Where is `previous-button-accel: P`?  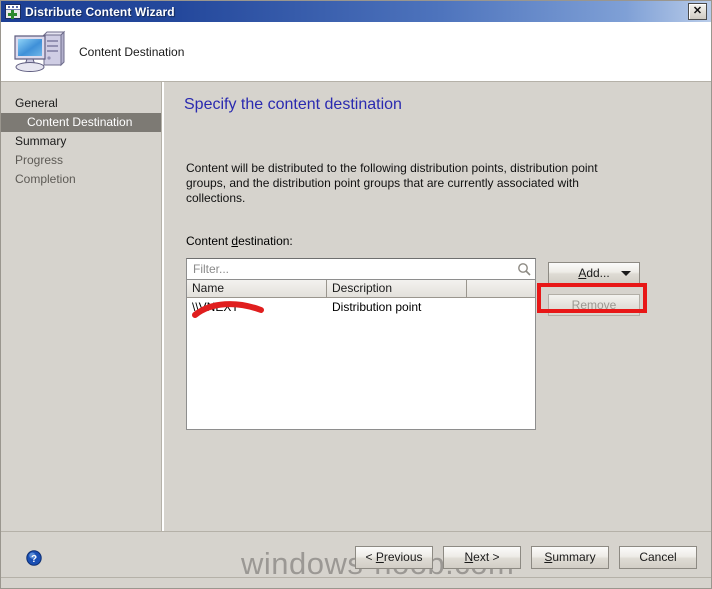 previous-button-accel: P is located at coordinates (379, 557).